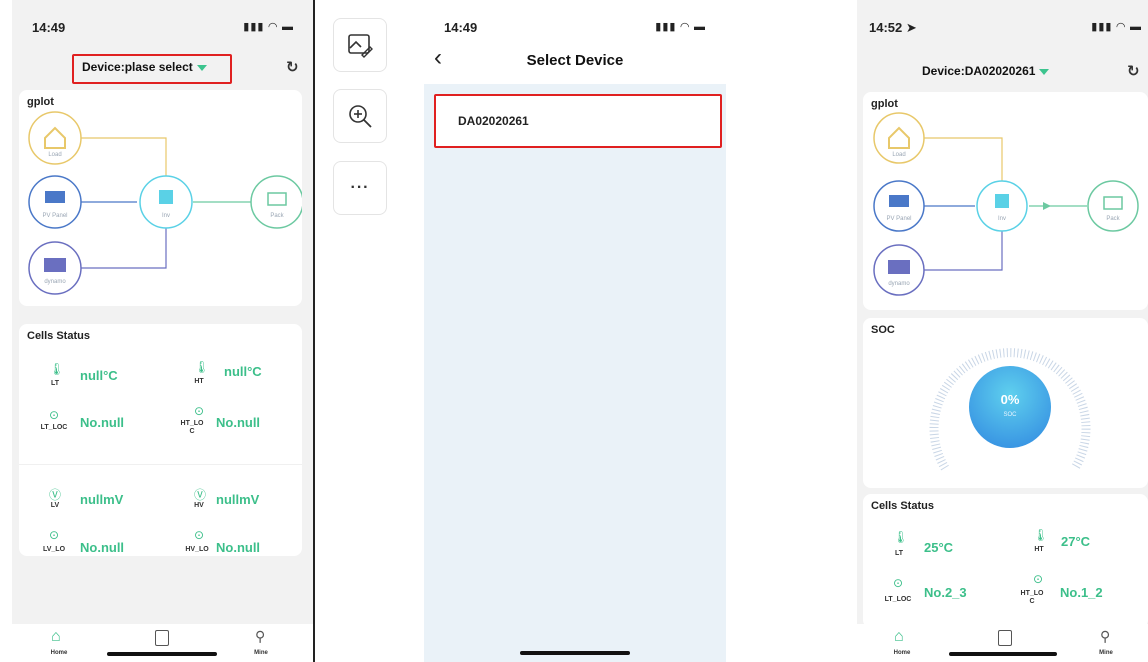 This screenshot has width=1148, height=662. Describe the element at coordinates (197, 549) in the screenshot. I see `cell-label-hv-loc: HV_LO` at that location.